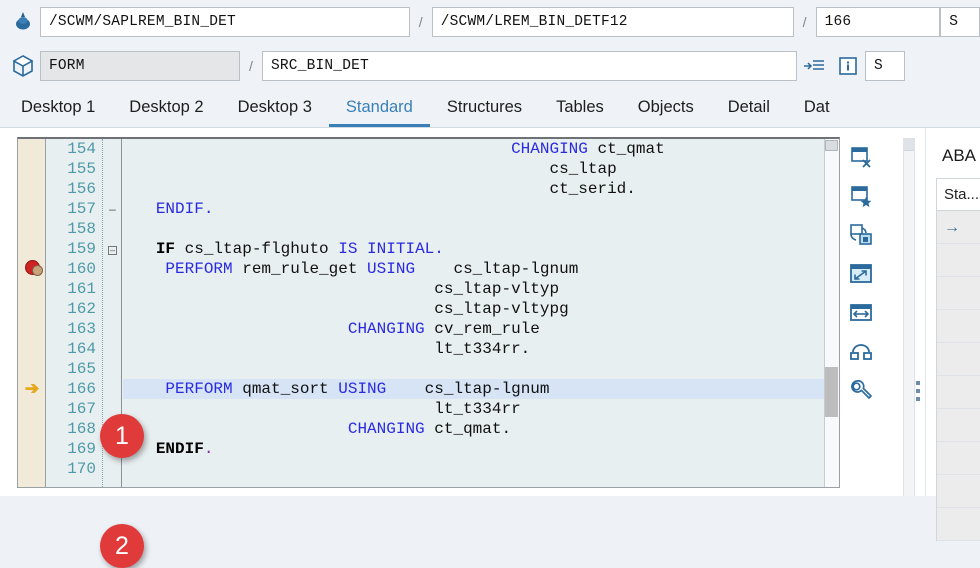  Describe the element at coordinates (31, 269) in the screenshot. I see `breakpoint-icon` at that location.